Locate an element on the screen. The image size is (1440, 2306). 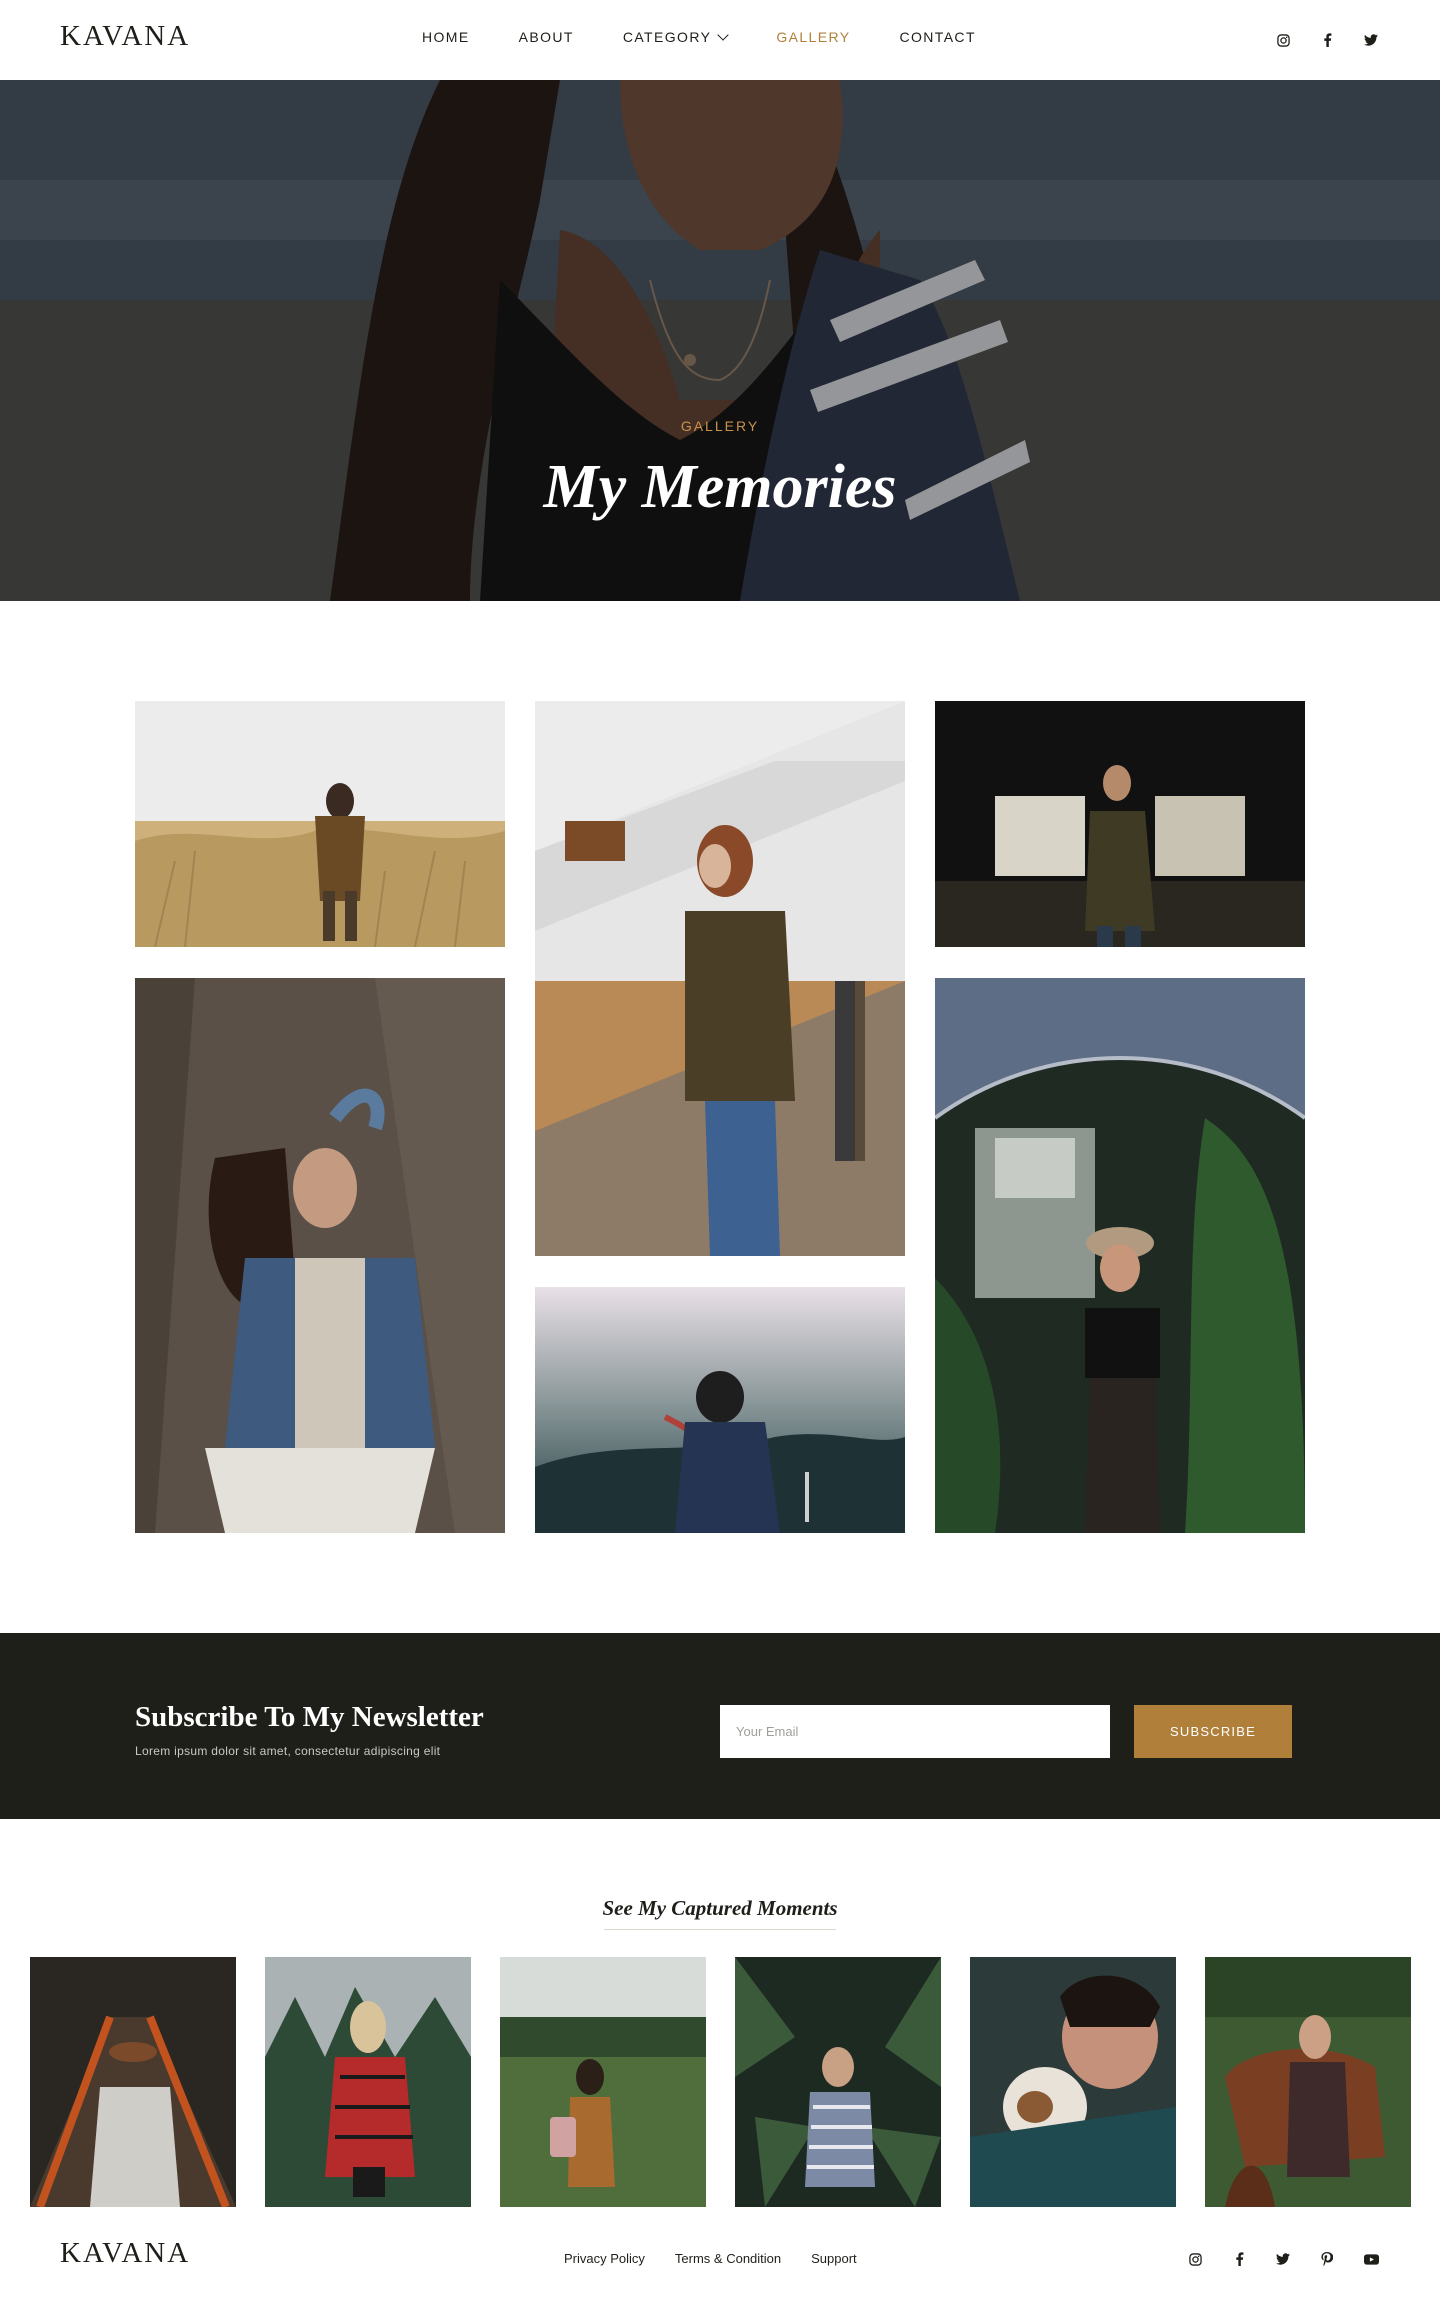
nav-item-home: HOME is located at coordinates (446, 37).